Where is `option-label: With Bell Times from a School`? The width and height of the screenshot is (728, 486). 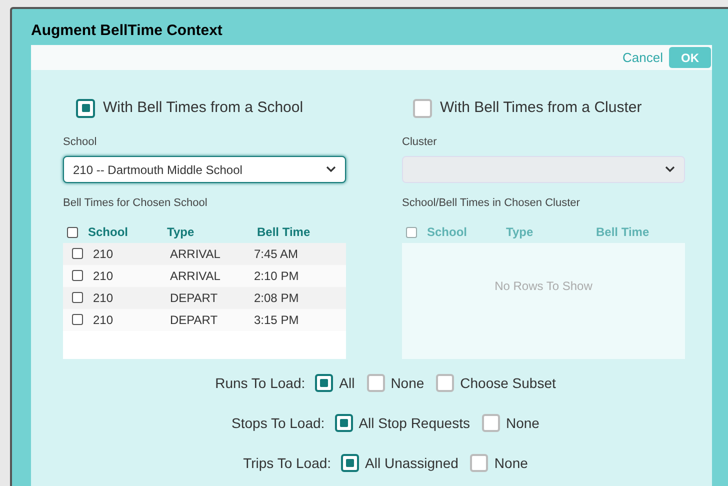 option-label: With Bell Times from a School is located at coordinates (203, 108).